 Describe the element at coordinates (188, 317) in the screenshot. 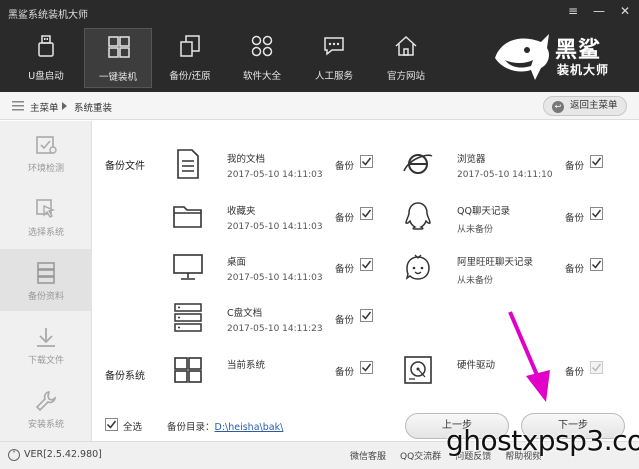

I see `server-icon` at that location.